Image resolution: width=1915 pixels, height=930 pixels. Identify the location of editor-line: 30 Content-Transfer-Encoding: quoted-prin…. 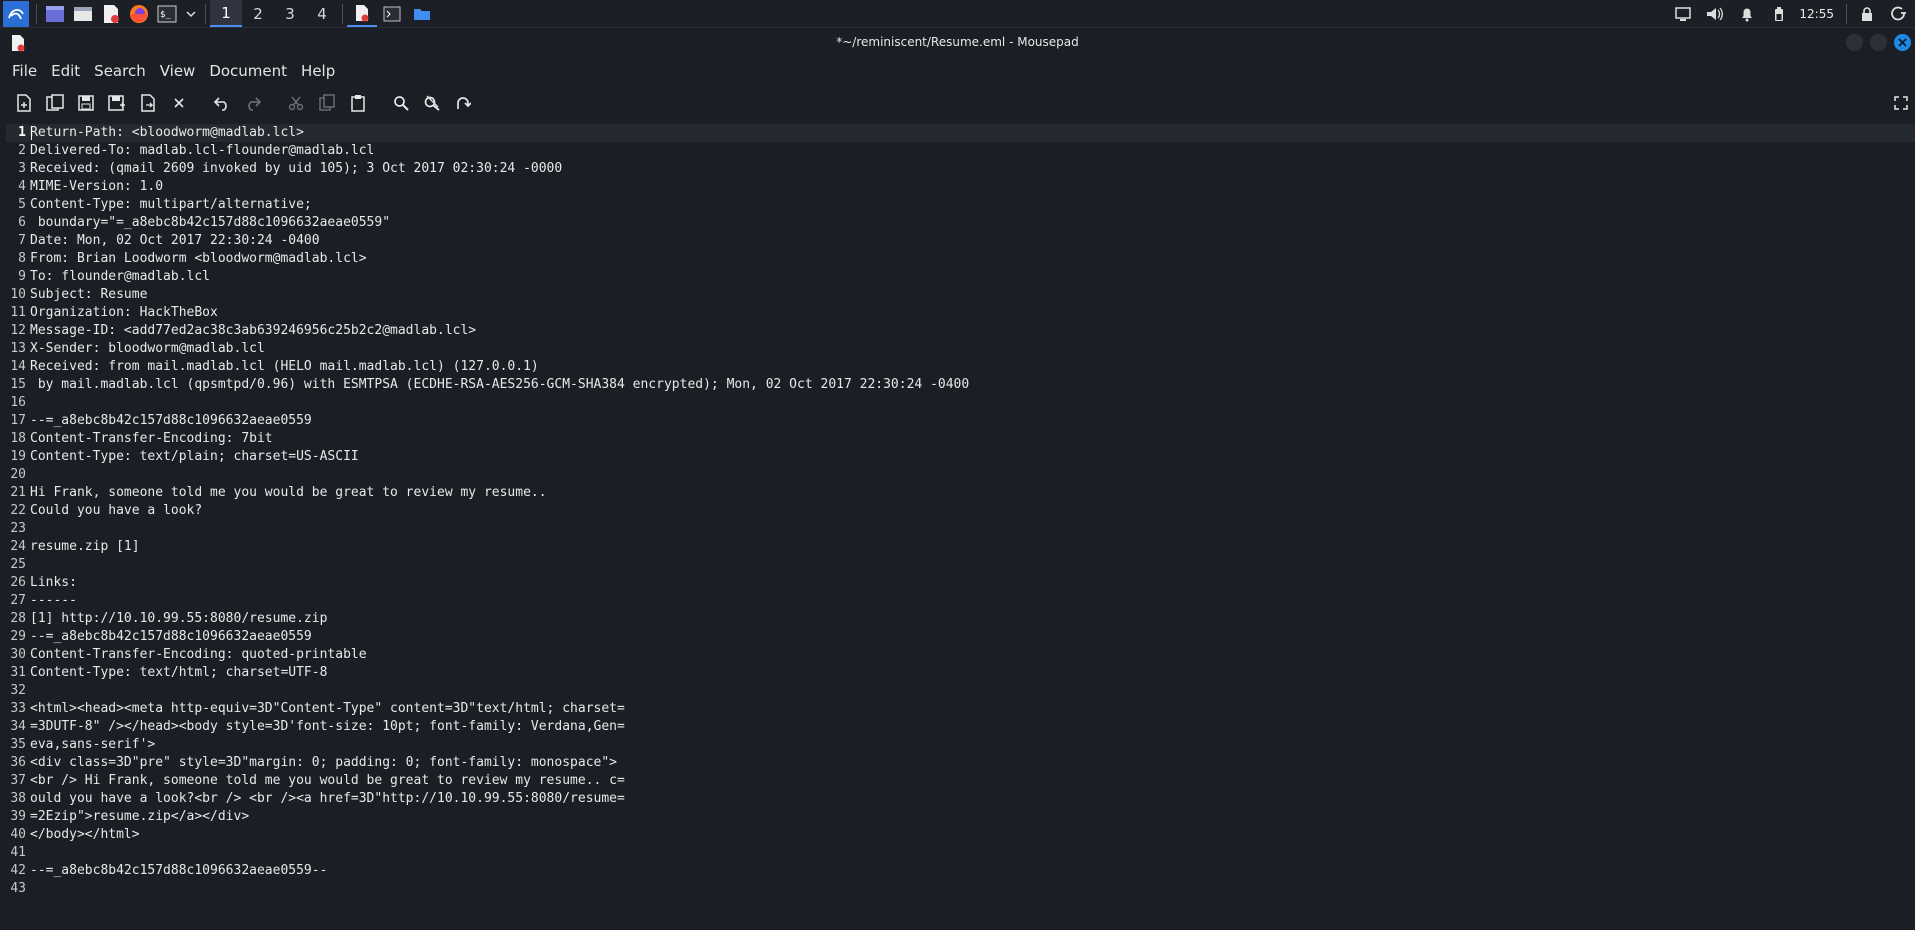
(960, 655).